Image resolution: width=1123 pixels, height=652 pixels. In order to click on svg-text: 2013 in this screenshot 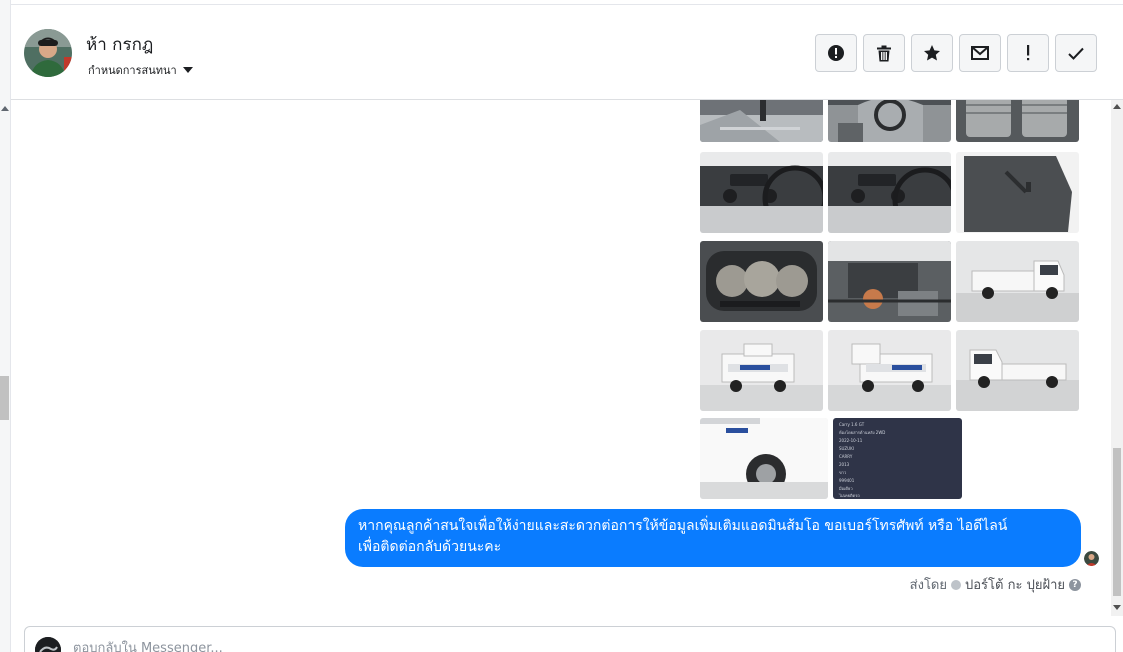, I will do `click(844, 464)`.